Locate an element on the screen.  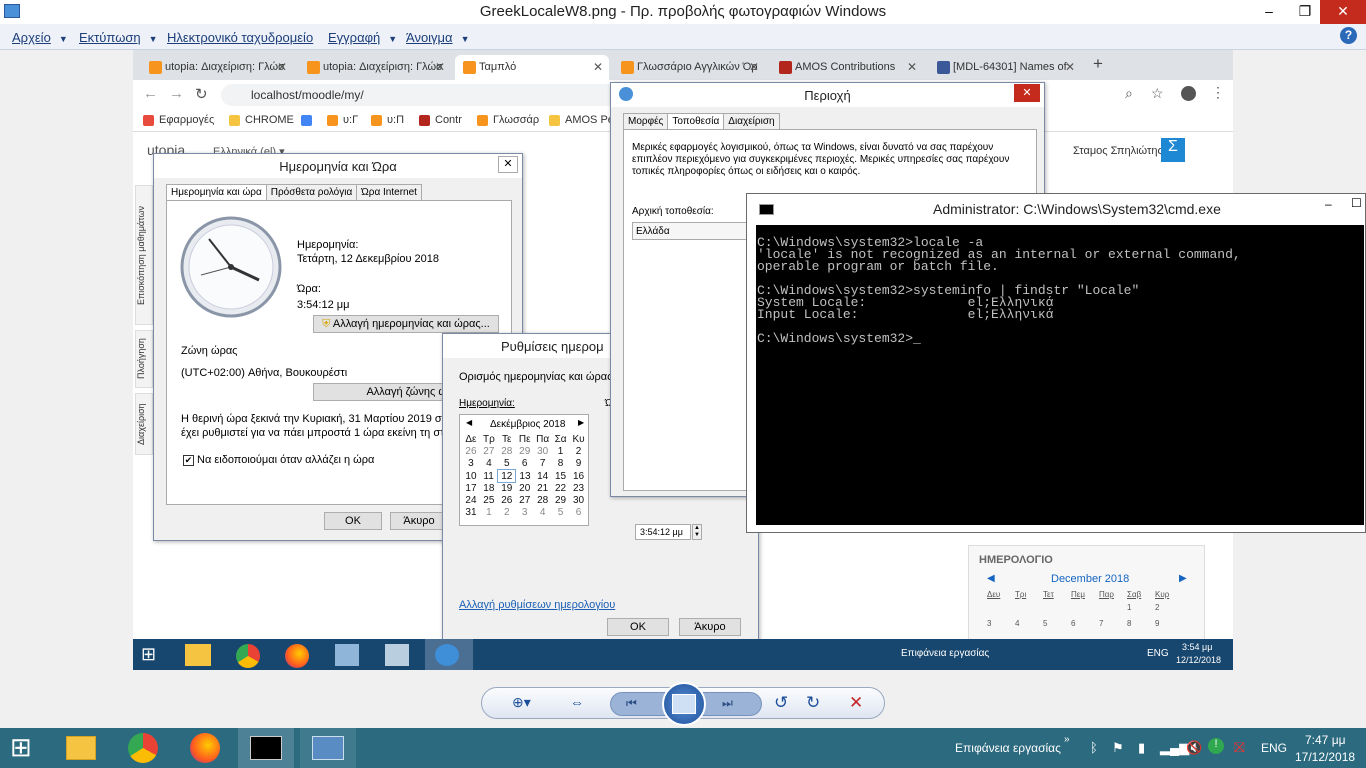
day-cell: 4 is located at coordinates (543, 513).